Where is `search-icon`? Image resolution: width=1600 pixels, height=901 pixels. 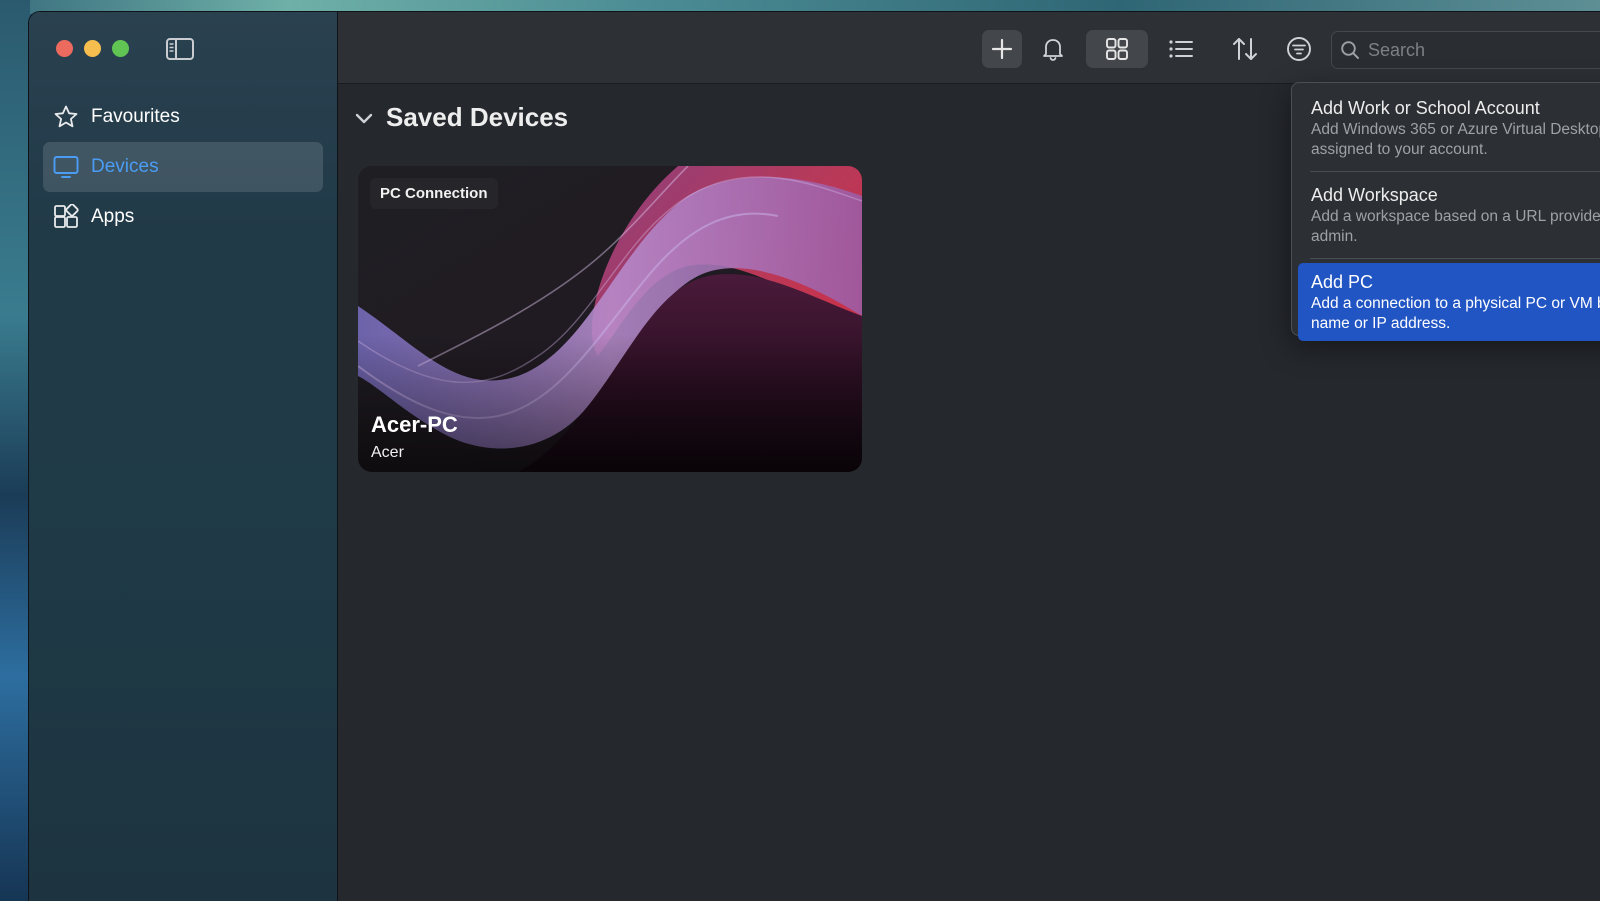 search-icon is located at coordinates (1350, 50).